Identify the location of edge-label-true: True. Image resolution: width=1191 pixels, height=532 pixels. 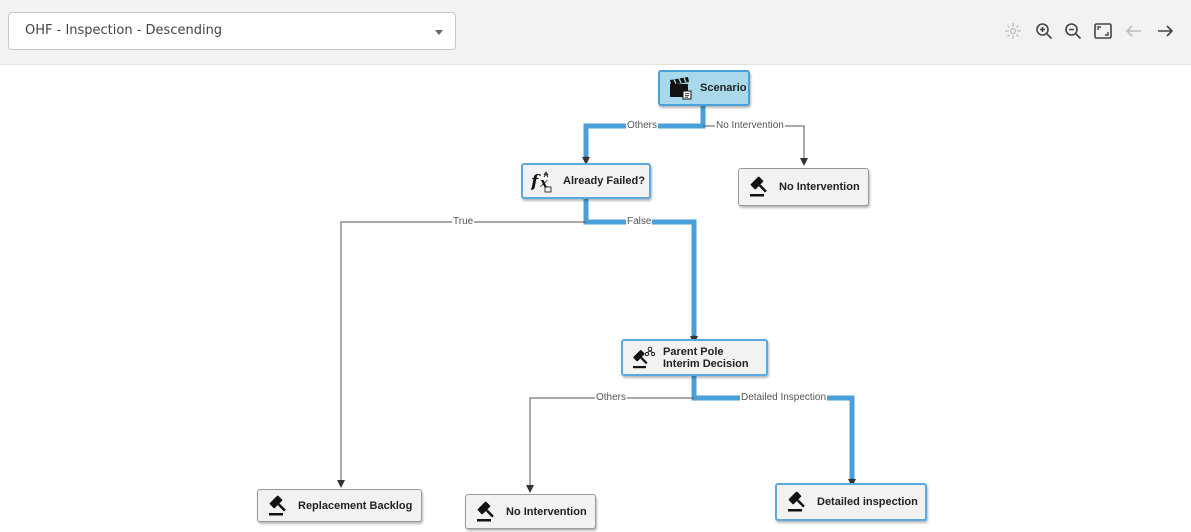
(463, 222).